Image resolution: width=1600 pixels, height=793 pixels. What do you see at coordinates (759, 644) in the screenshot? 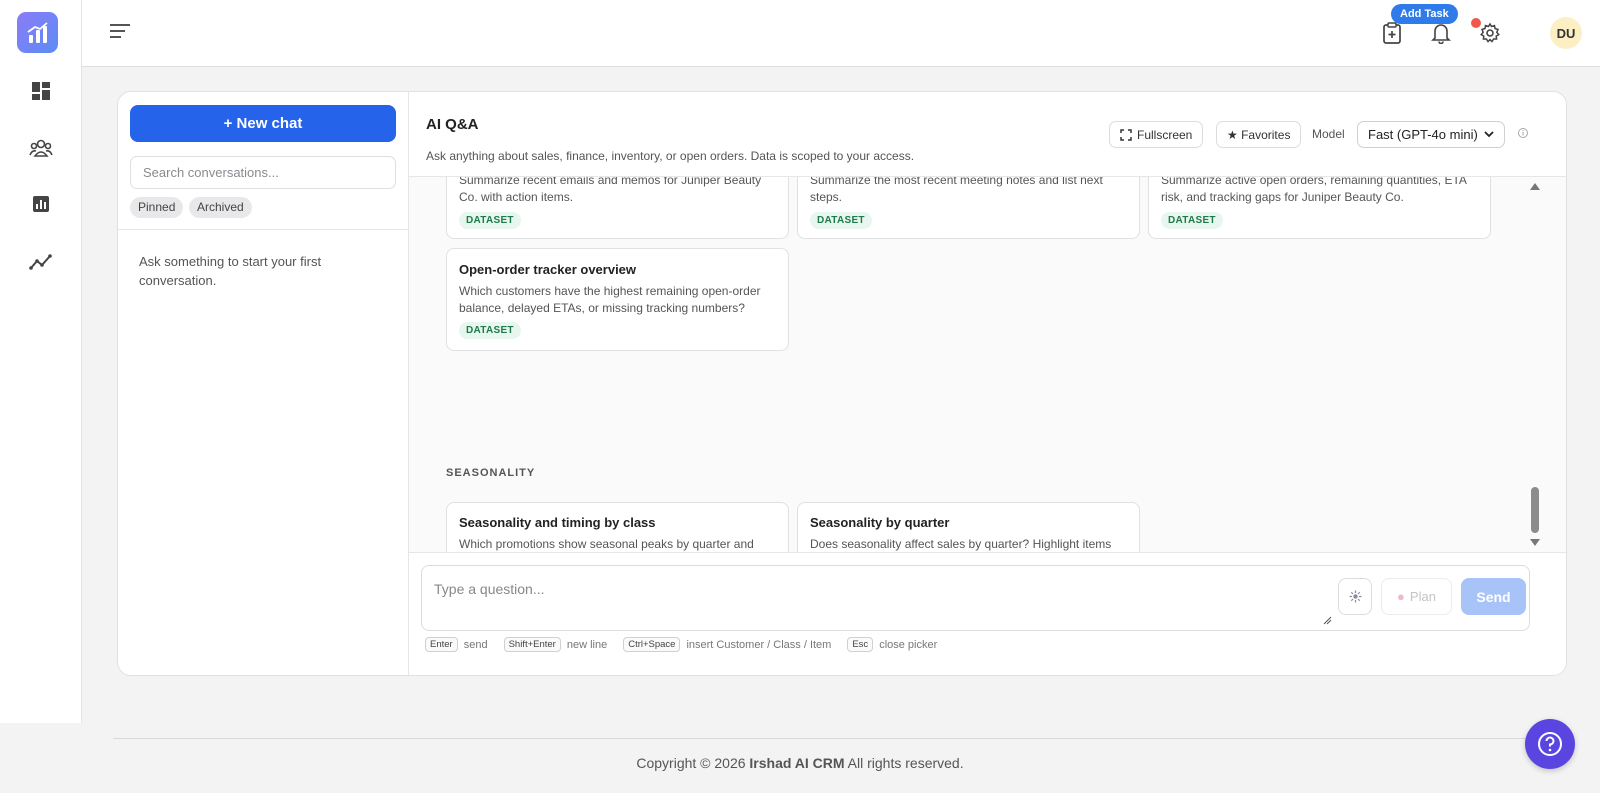
I see `hint-text: insert Customer / Class / Item` at bounding box center [759, 644].